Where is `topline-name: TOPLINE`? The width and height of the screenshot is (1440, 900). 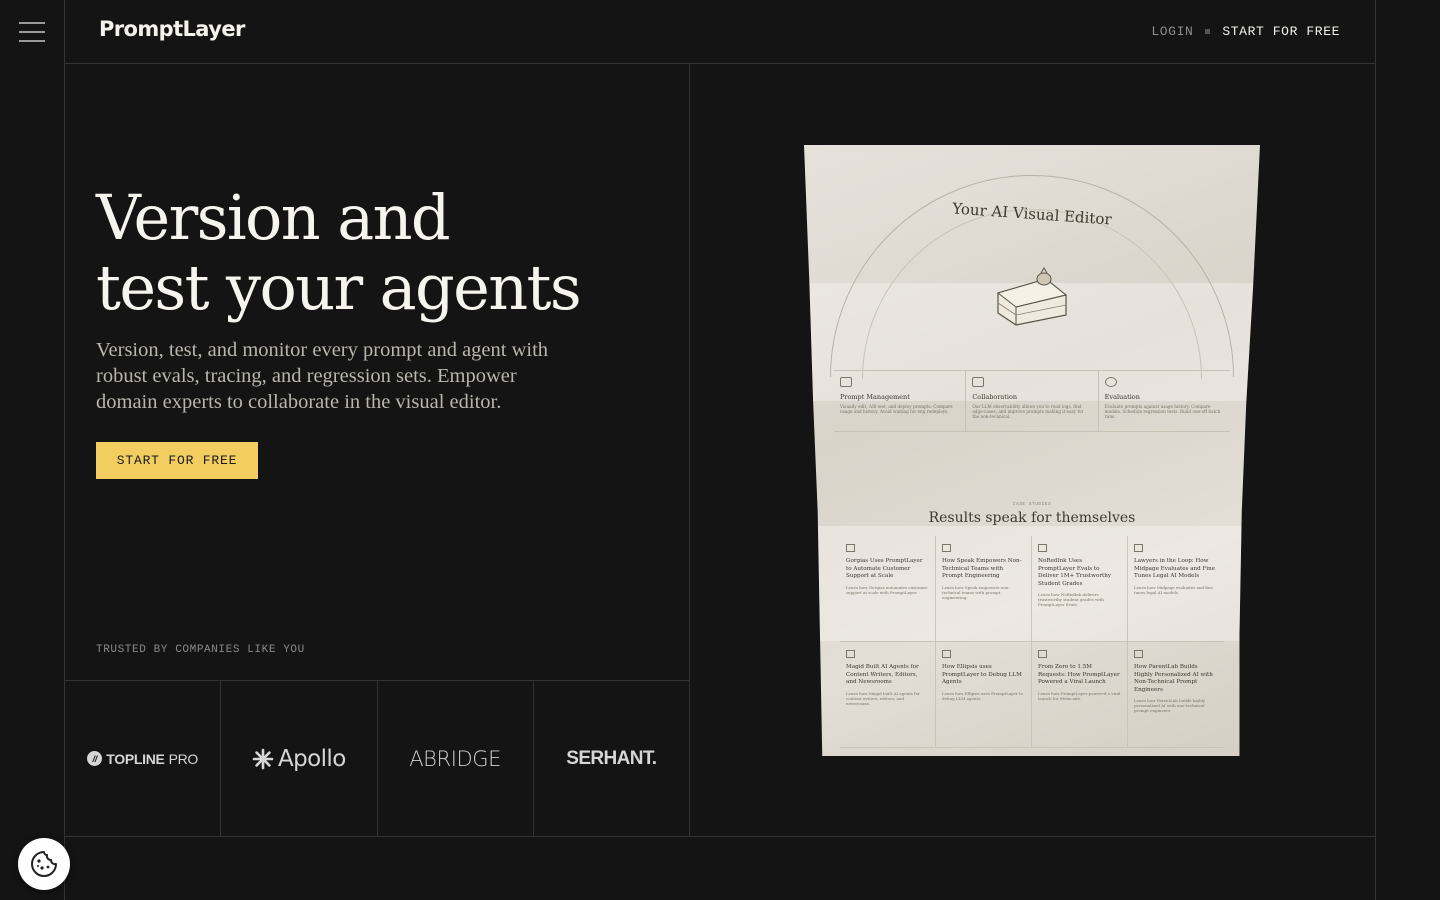 topline-name: TOPLINE is located at coordinates (135, 758).